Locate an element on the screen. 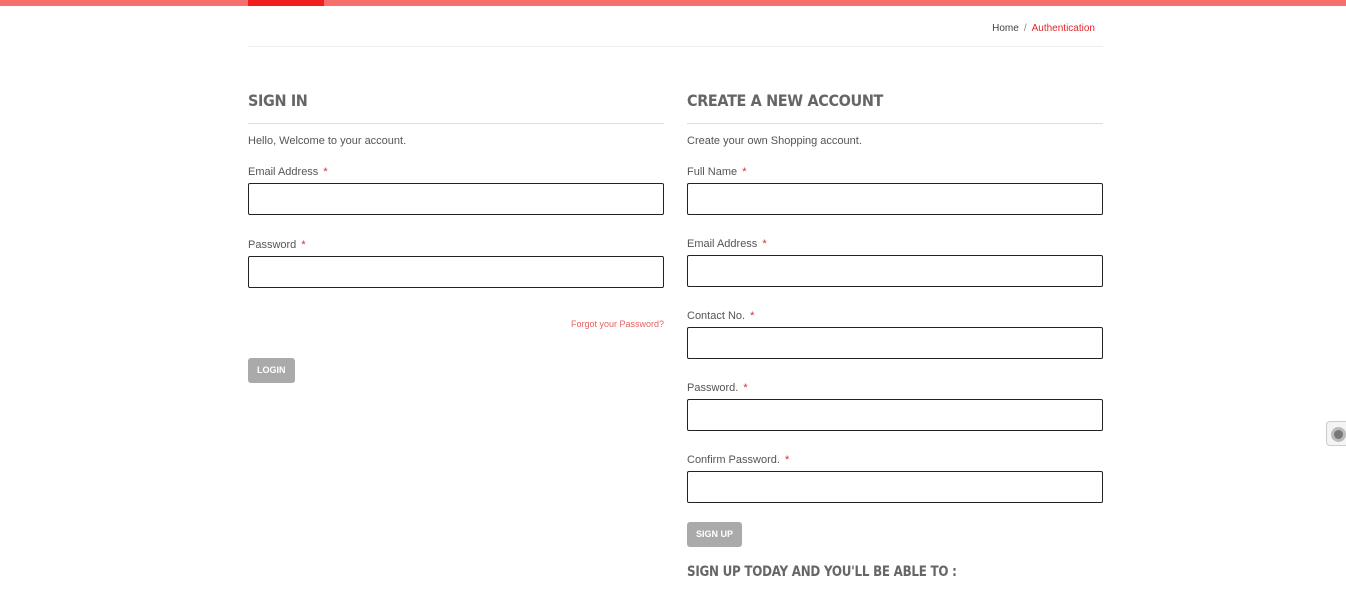 This screenshot has height=592, width=1346. signup-fullname-group: Full Name * is located at coordinates (895, 190).